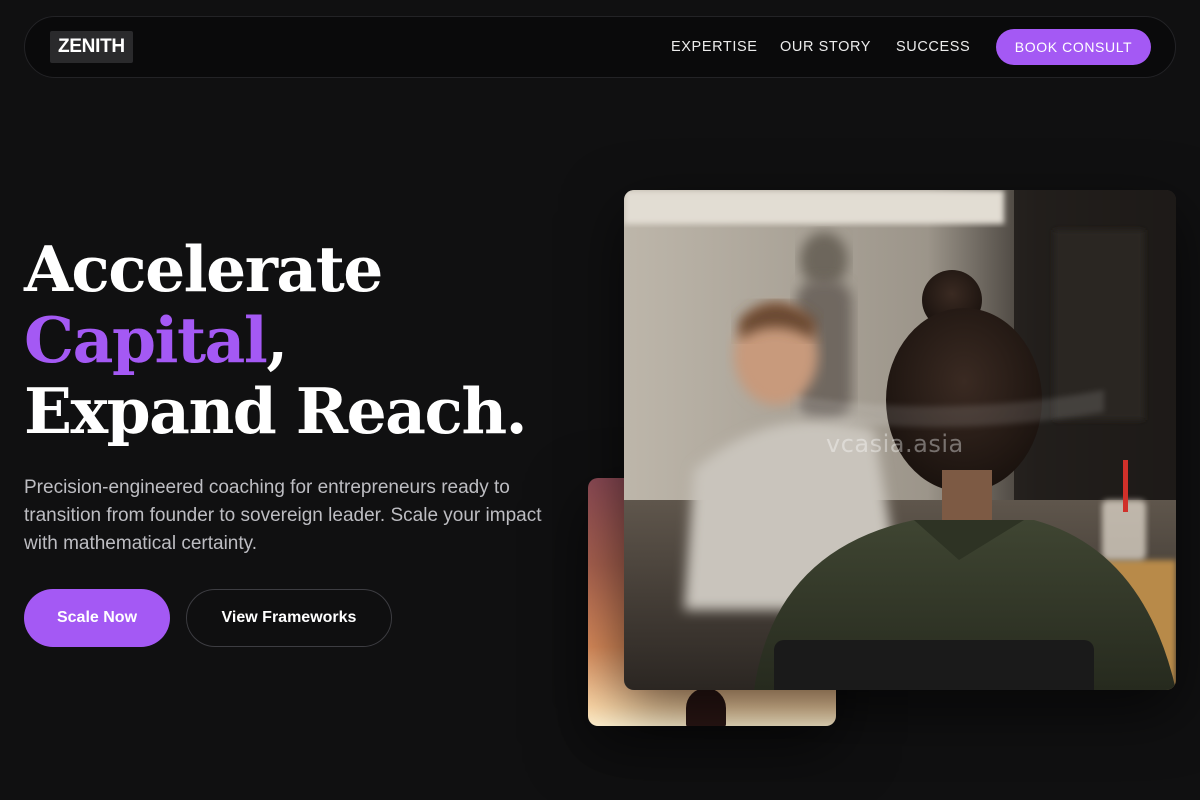  I want to click on person-silhouette, so click(706, 707).